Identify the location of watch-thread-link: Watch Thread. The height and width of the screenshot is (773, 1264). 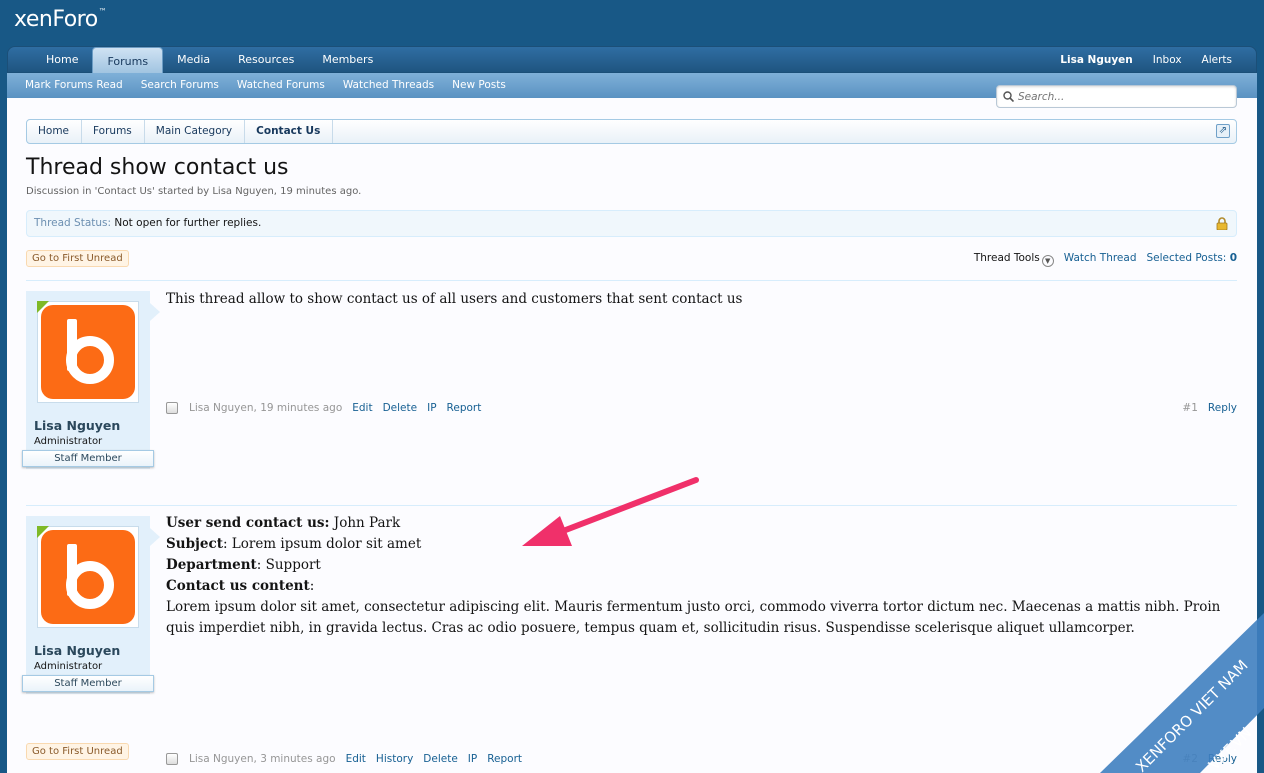
(1100, 259).